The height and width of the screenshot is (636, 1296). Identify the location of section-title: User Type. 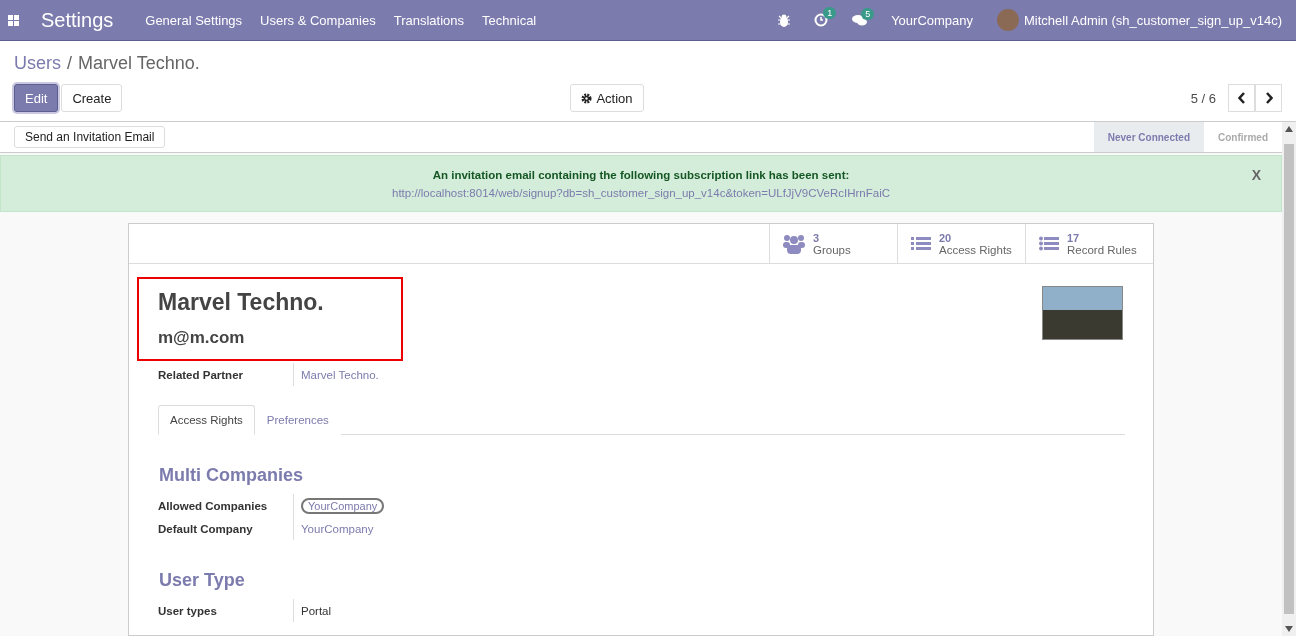
(202, 580).